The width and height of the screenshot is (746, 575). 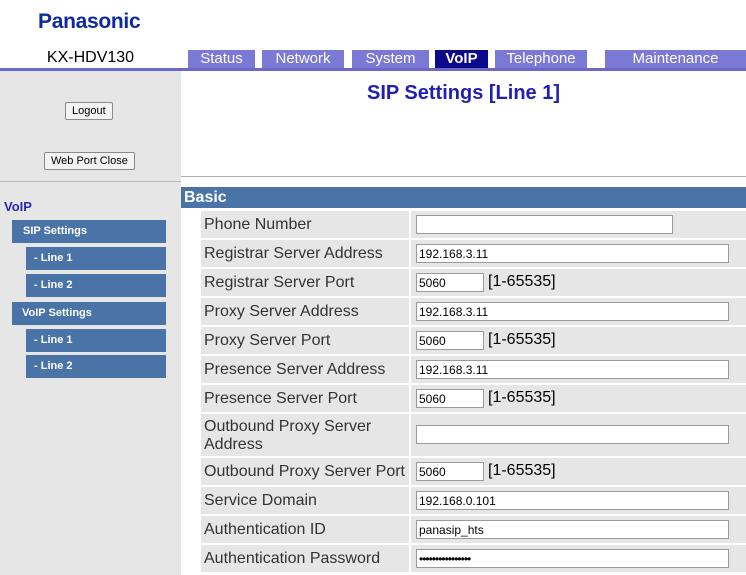 I want to click on label-service-domain: Service Domain, so click(x=305, y=500).